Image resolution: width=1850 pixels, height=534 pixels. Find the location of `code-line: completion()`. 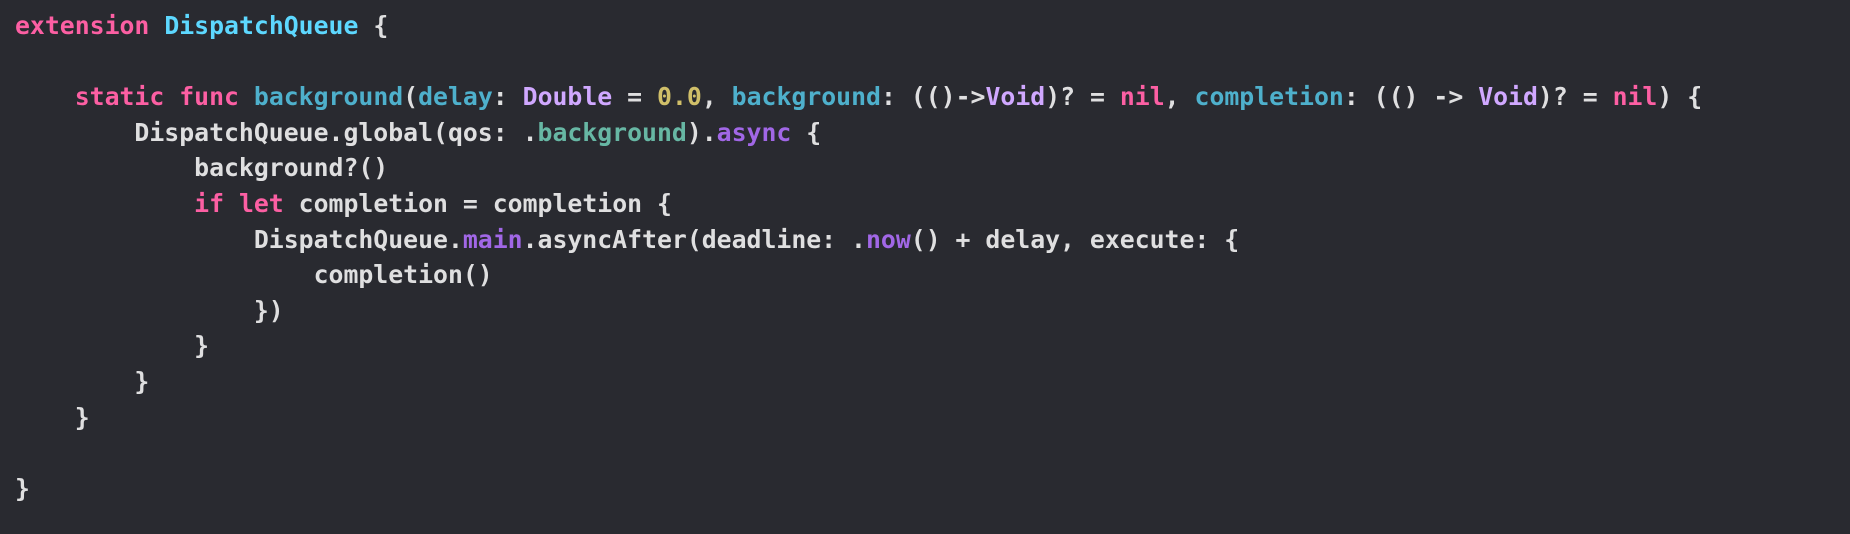

code-line: completion() is located at coordinates (932, 275).